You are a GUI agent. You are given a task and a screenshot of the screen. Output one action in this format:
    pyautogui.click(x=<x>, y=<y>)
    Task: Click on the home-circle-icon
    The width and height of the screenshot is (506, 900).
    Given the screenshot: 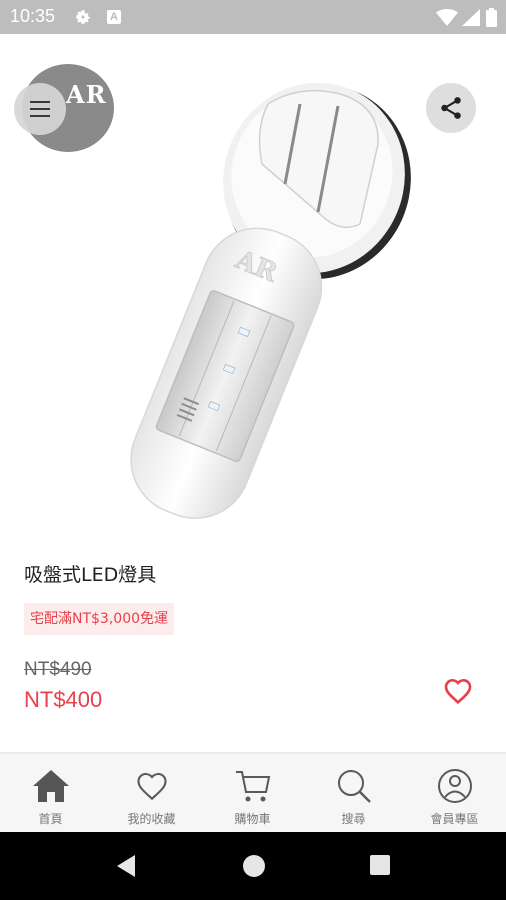 What is the action you would take?
    pyautogui.click(x=254, y=866)
    